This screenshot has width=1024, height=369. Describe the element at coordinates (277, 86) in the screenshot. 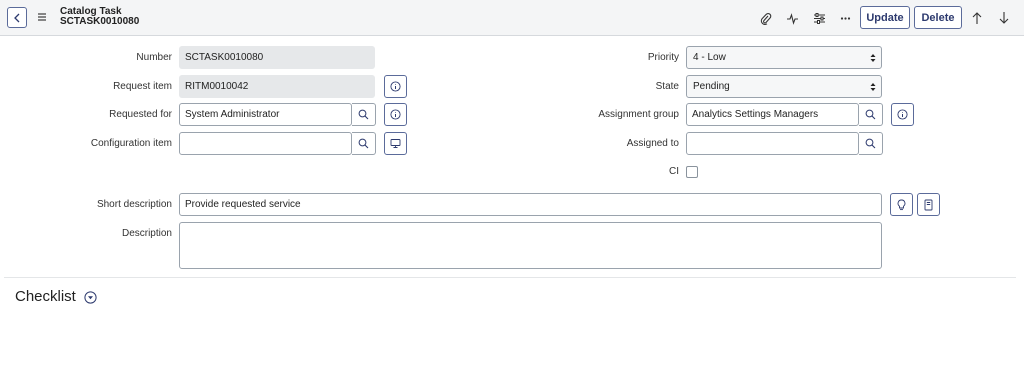

I see `request-item-field: RITM0010042` at that location.